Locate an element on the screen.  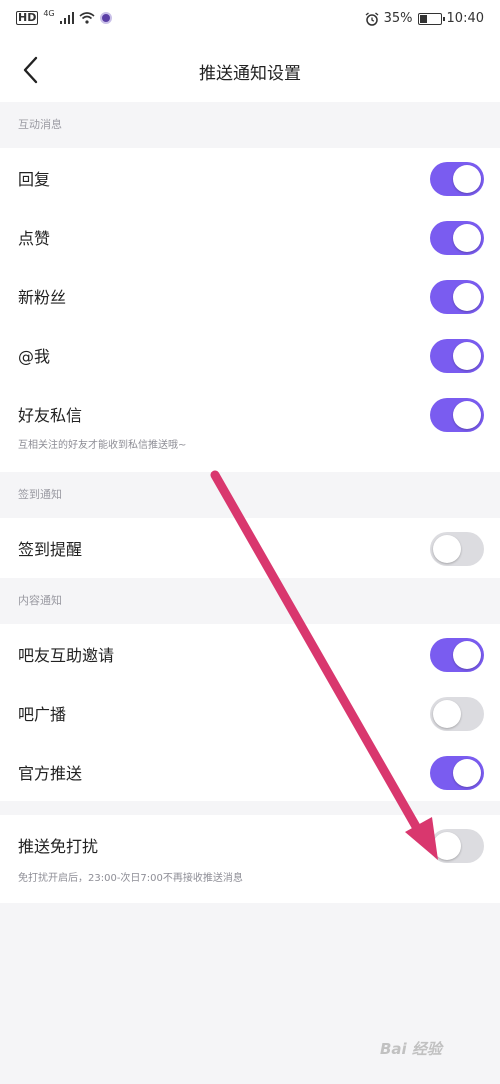
setting-label: 点赞 is located at coordinates (34, 238).